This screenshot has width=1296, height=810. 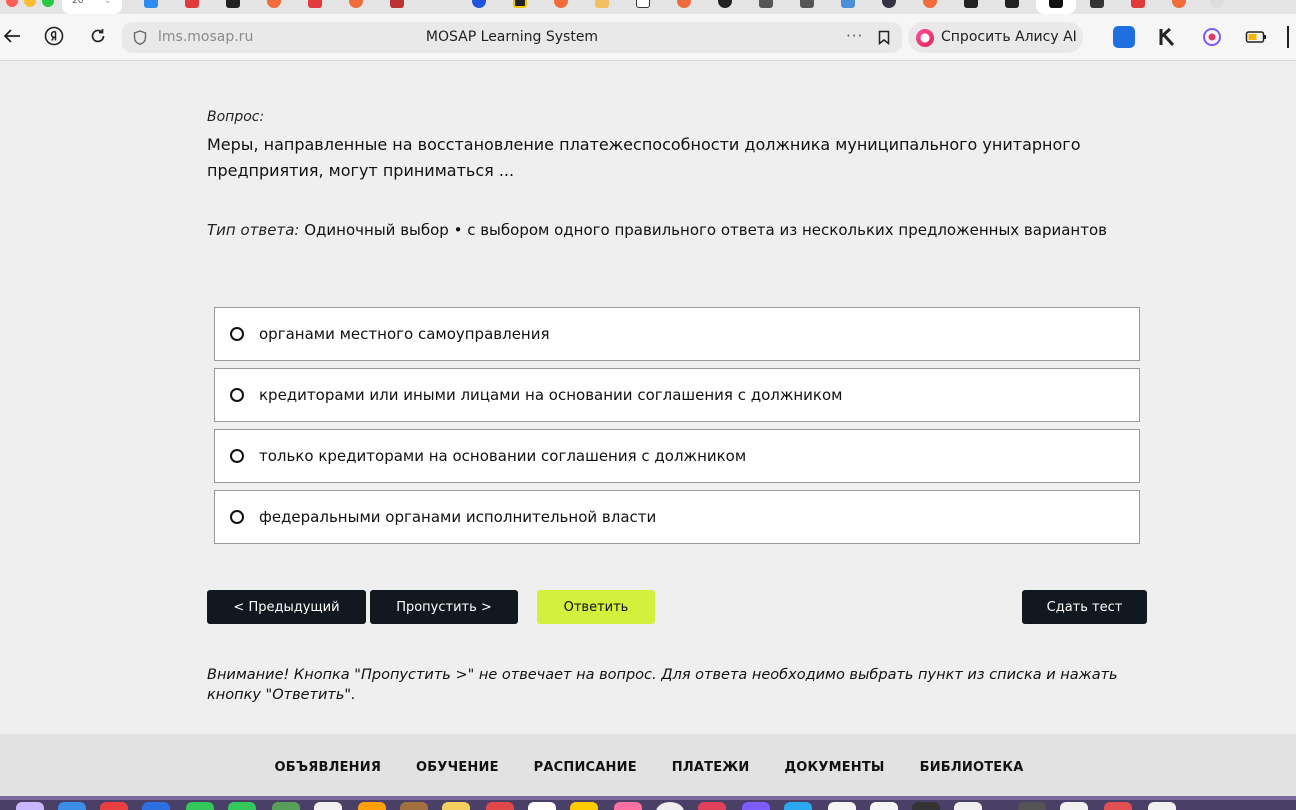 I want to click on extension-shield-icon, so click(x=1212, y=37).